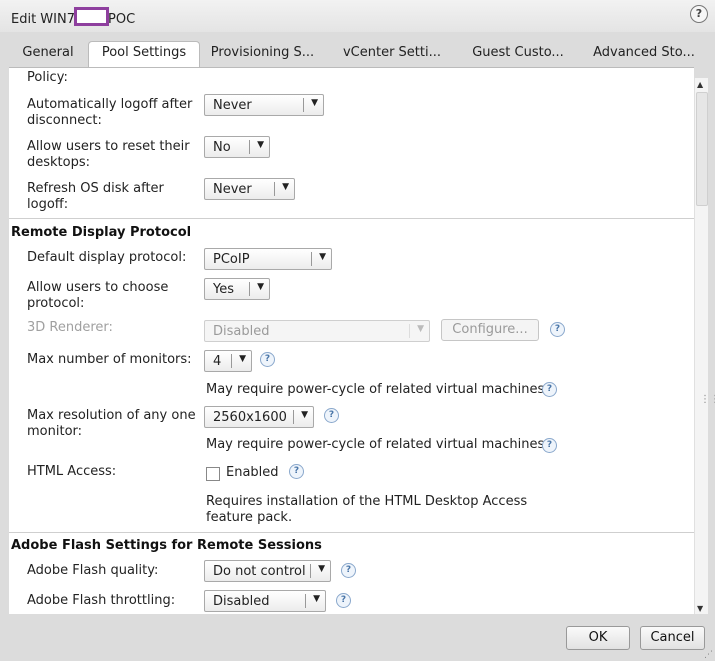 This screenshot has width=715, height=661. What do you see at coordinates (223, 289) in the screenshot?
I see `allow-choose-value: Yes` at bounding box center [223, 289].